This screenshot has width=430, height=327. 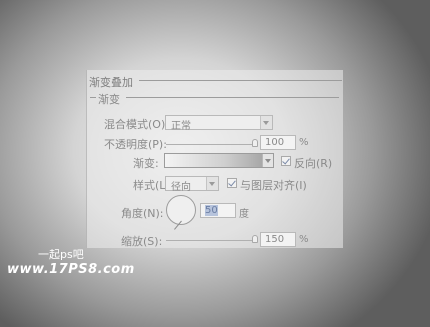 I want to click on style-select: 径向, so click(x=192, y=184).